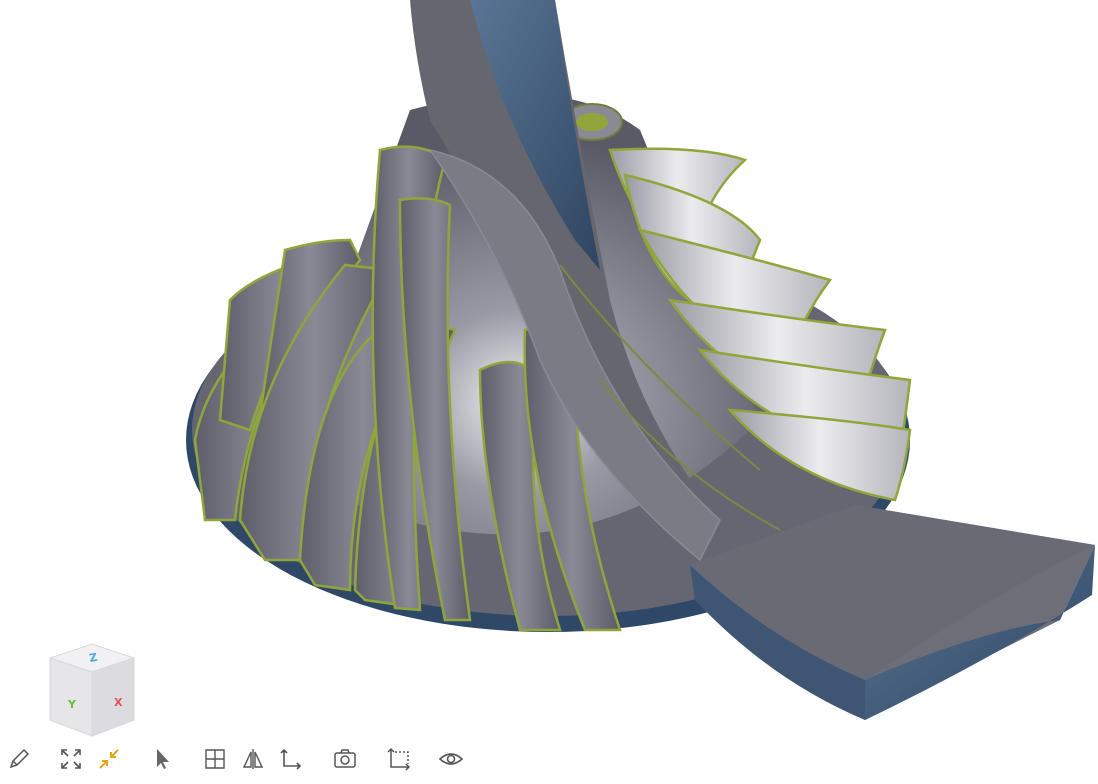  I want to click on section-plane-icon, so click(215, 759).